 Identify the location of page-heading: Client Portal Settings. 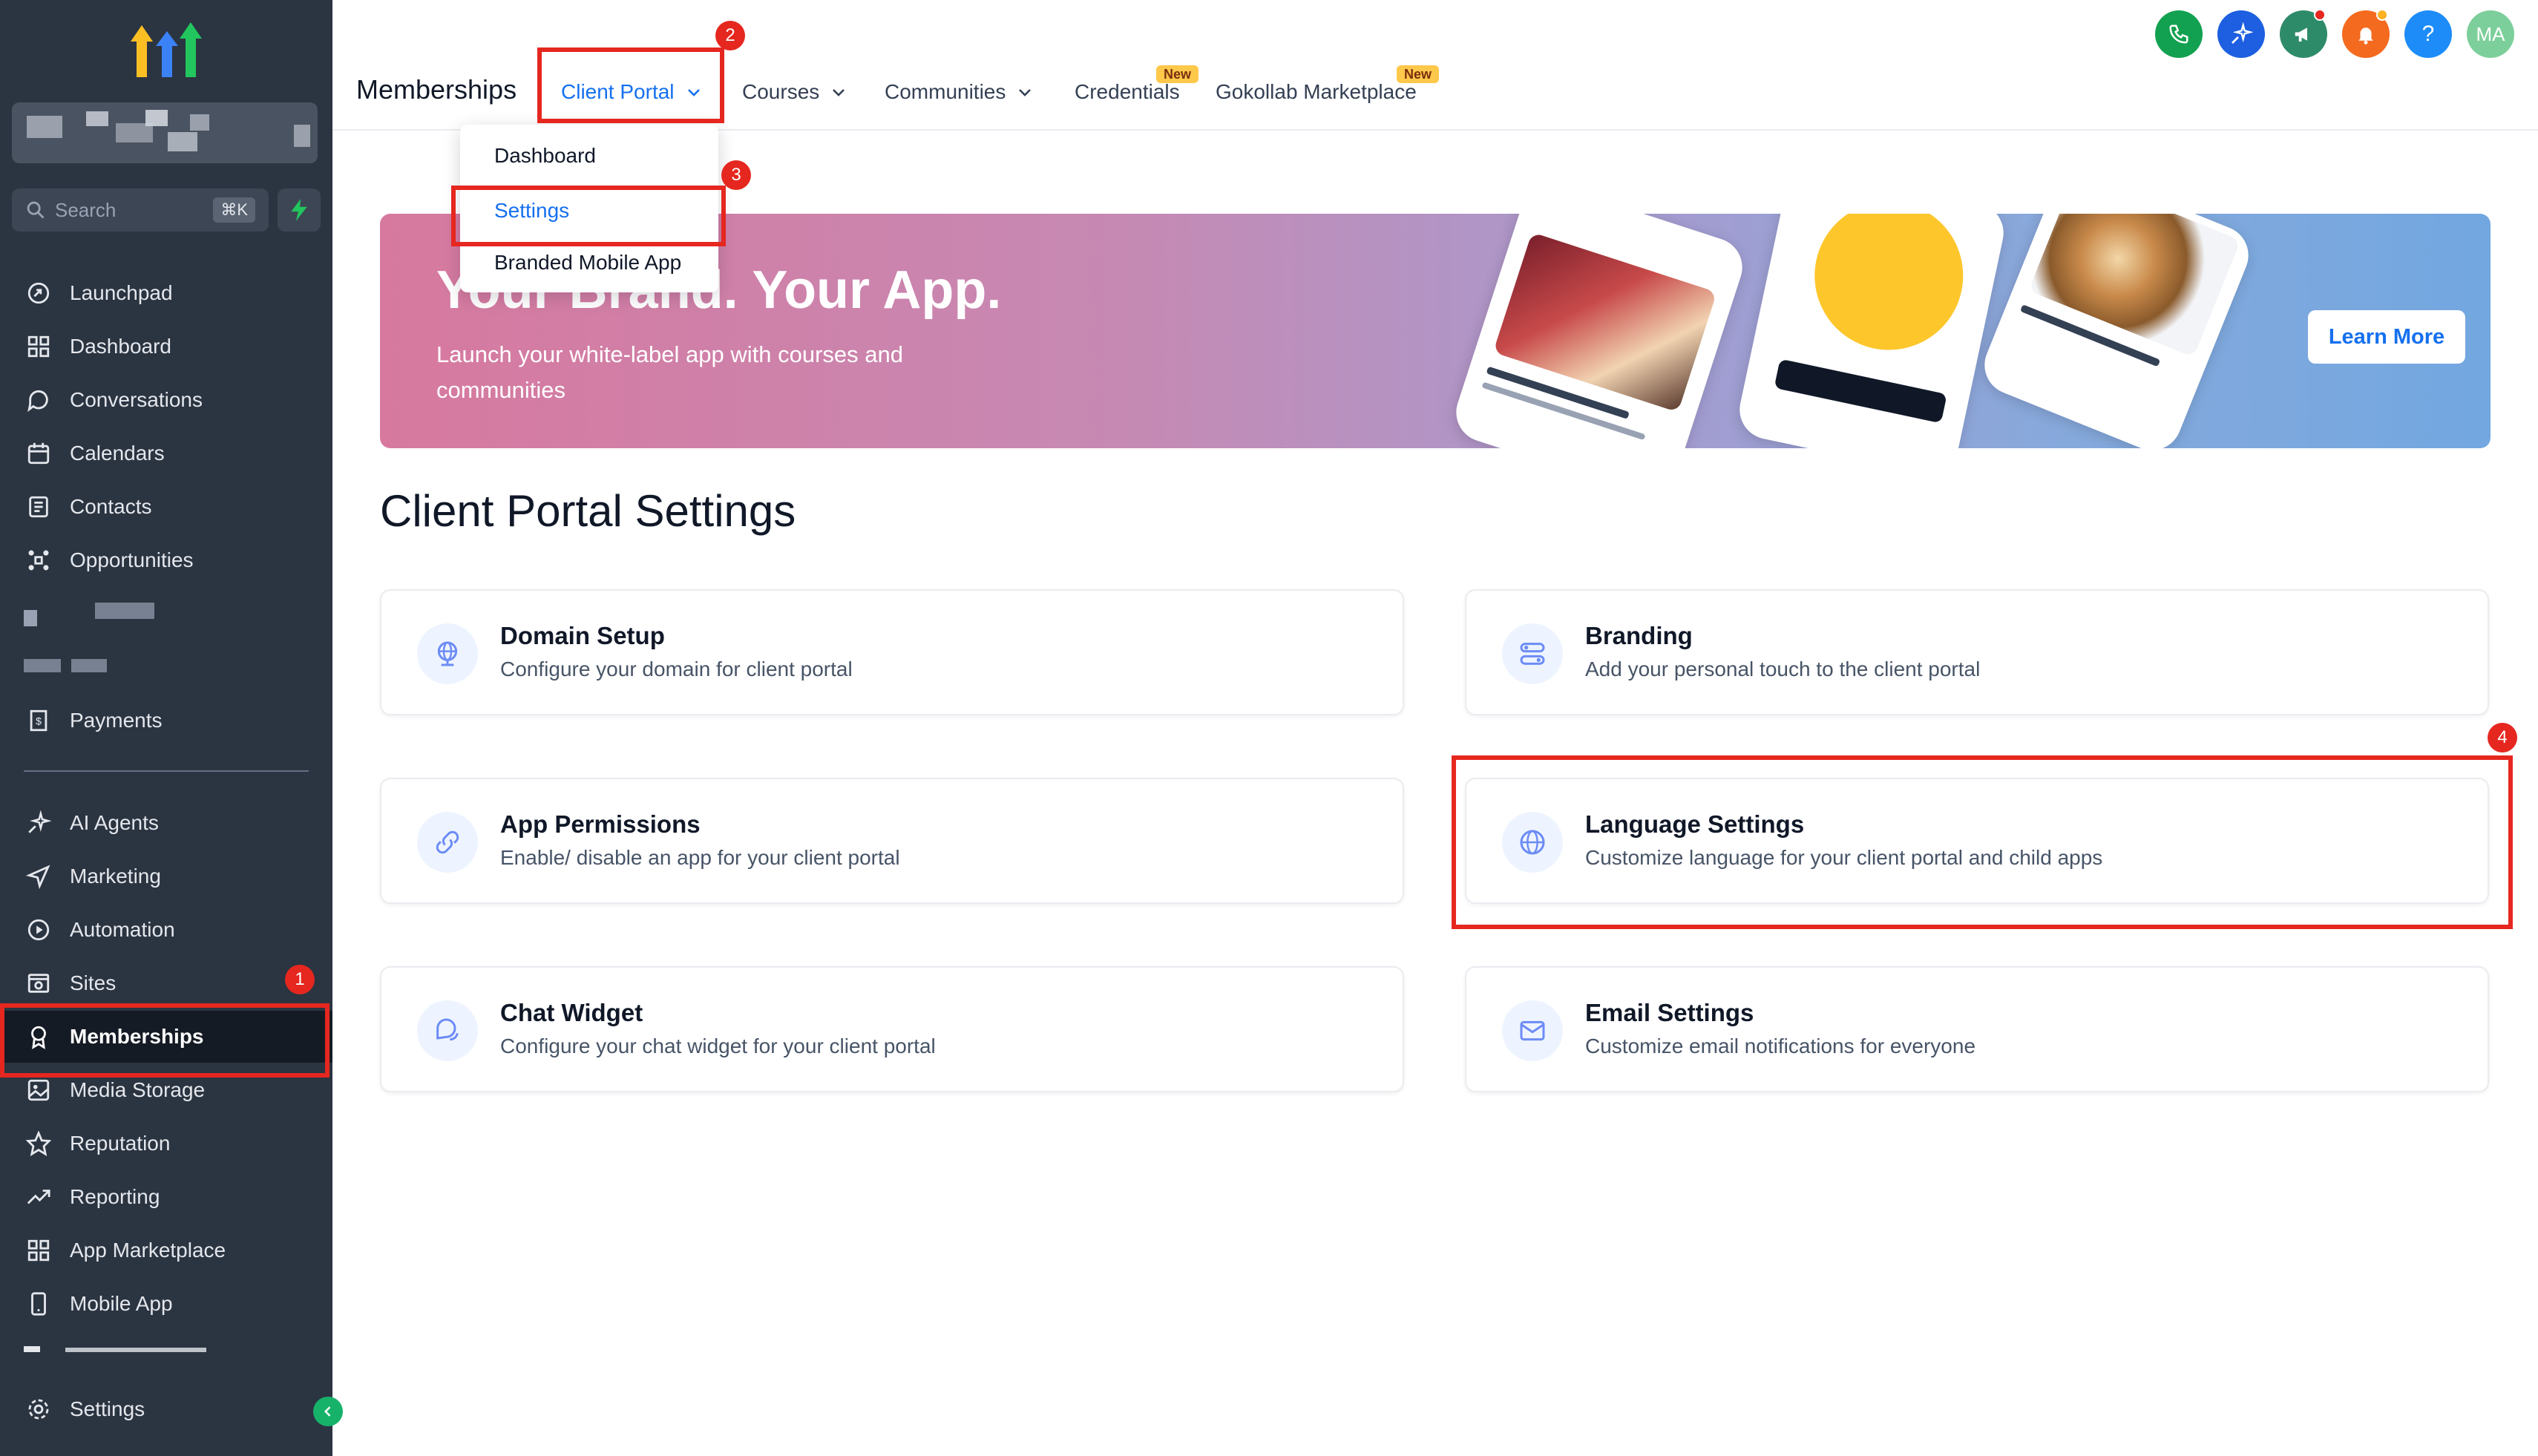
(588, 511).